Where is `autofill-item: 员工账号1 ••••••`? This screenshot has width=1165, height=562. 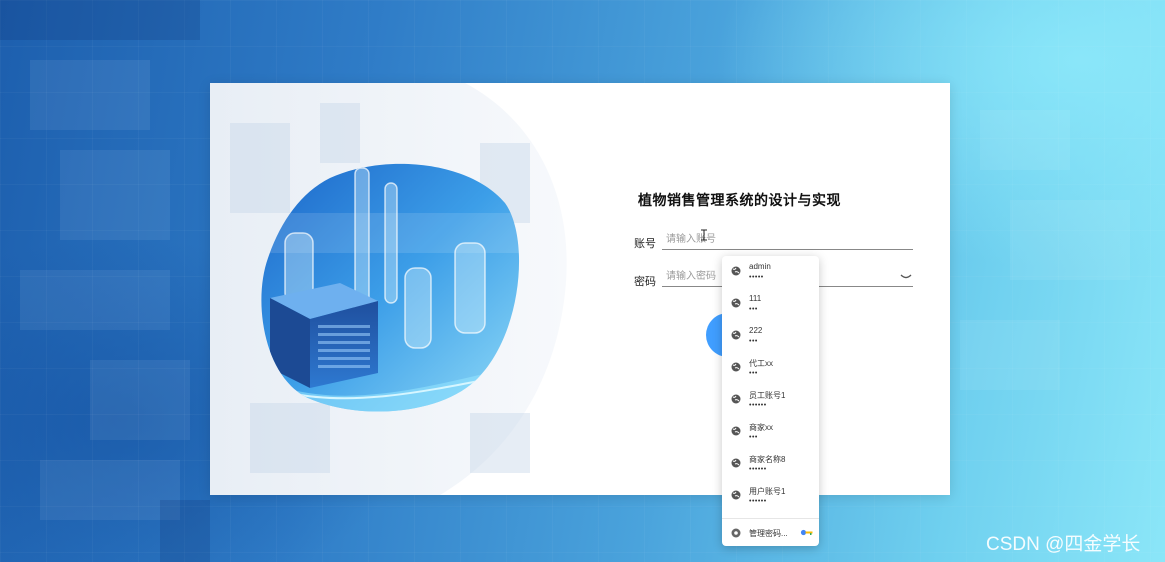
autofill-item: 员工账号1 •••••• is located at coordinates (770, 400).